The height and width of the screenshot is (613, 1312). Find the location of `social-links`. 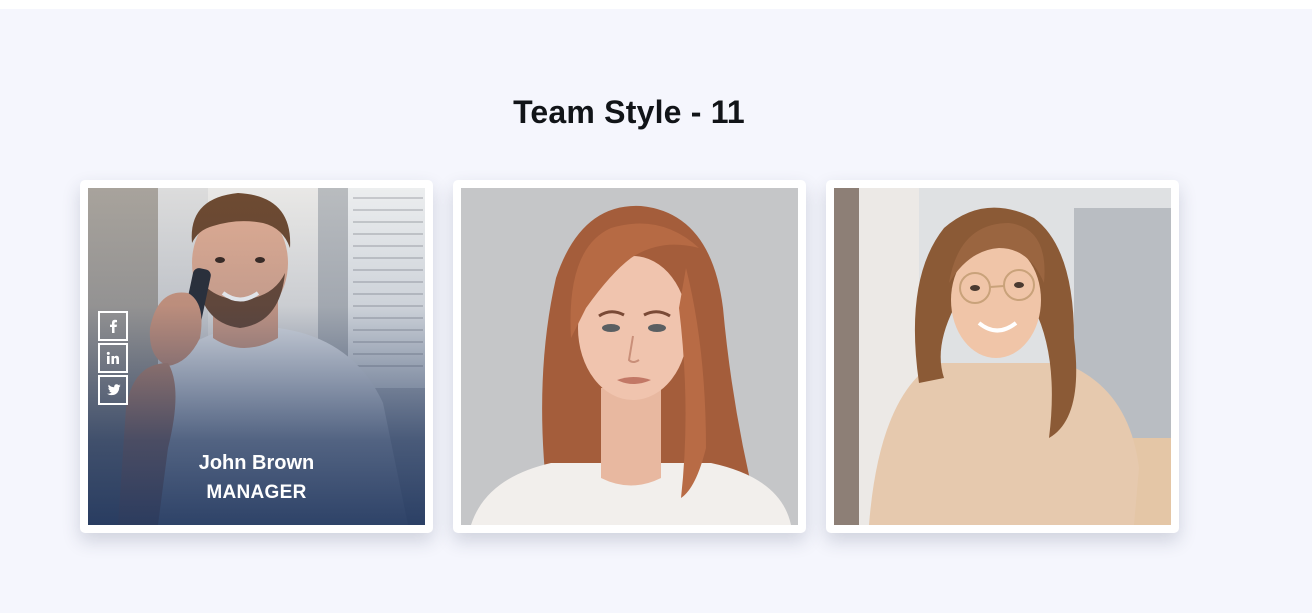

social-links is located at coordinates (113, 359).